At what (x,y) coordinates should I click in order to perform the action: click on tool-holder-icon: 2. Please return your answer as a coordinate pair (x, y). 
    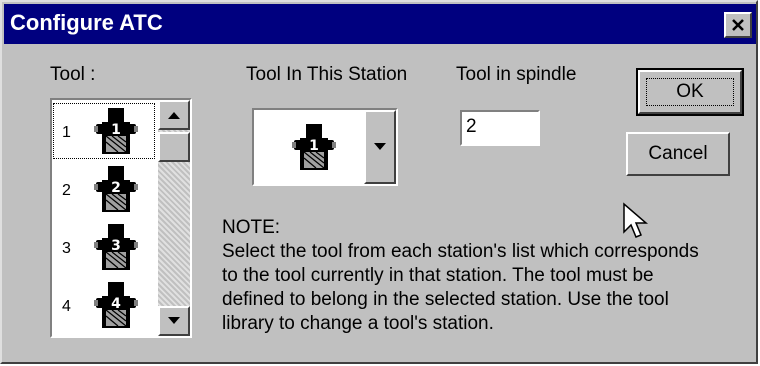
    Looking at the image, I should click on (116, 189).